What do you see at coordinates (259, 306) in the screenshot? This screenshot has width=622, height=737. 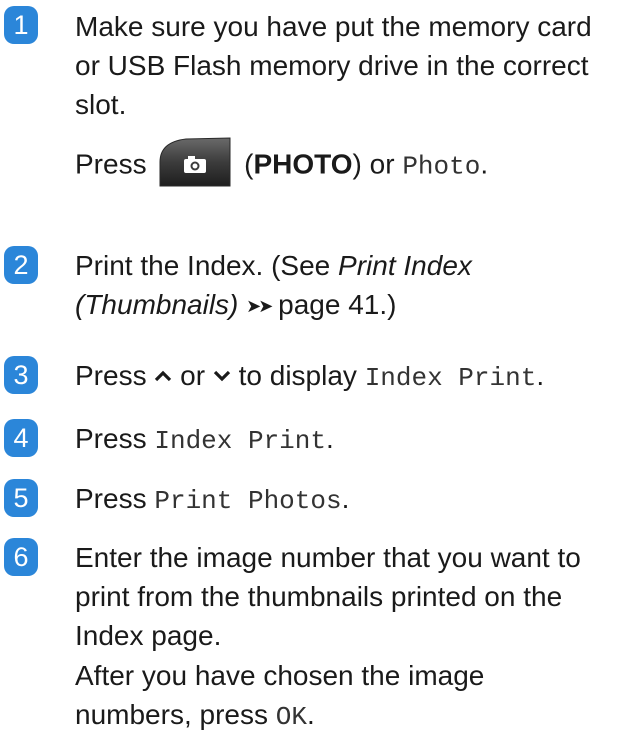 I see `double-arrow-icon: ➤➤` at bounding box center [259, 306].